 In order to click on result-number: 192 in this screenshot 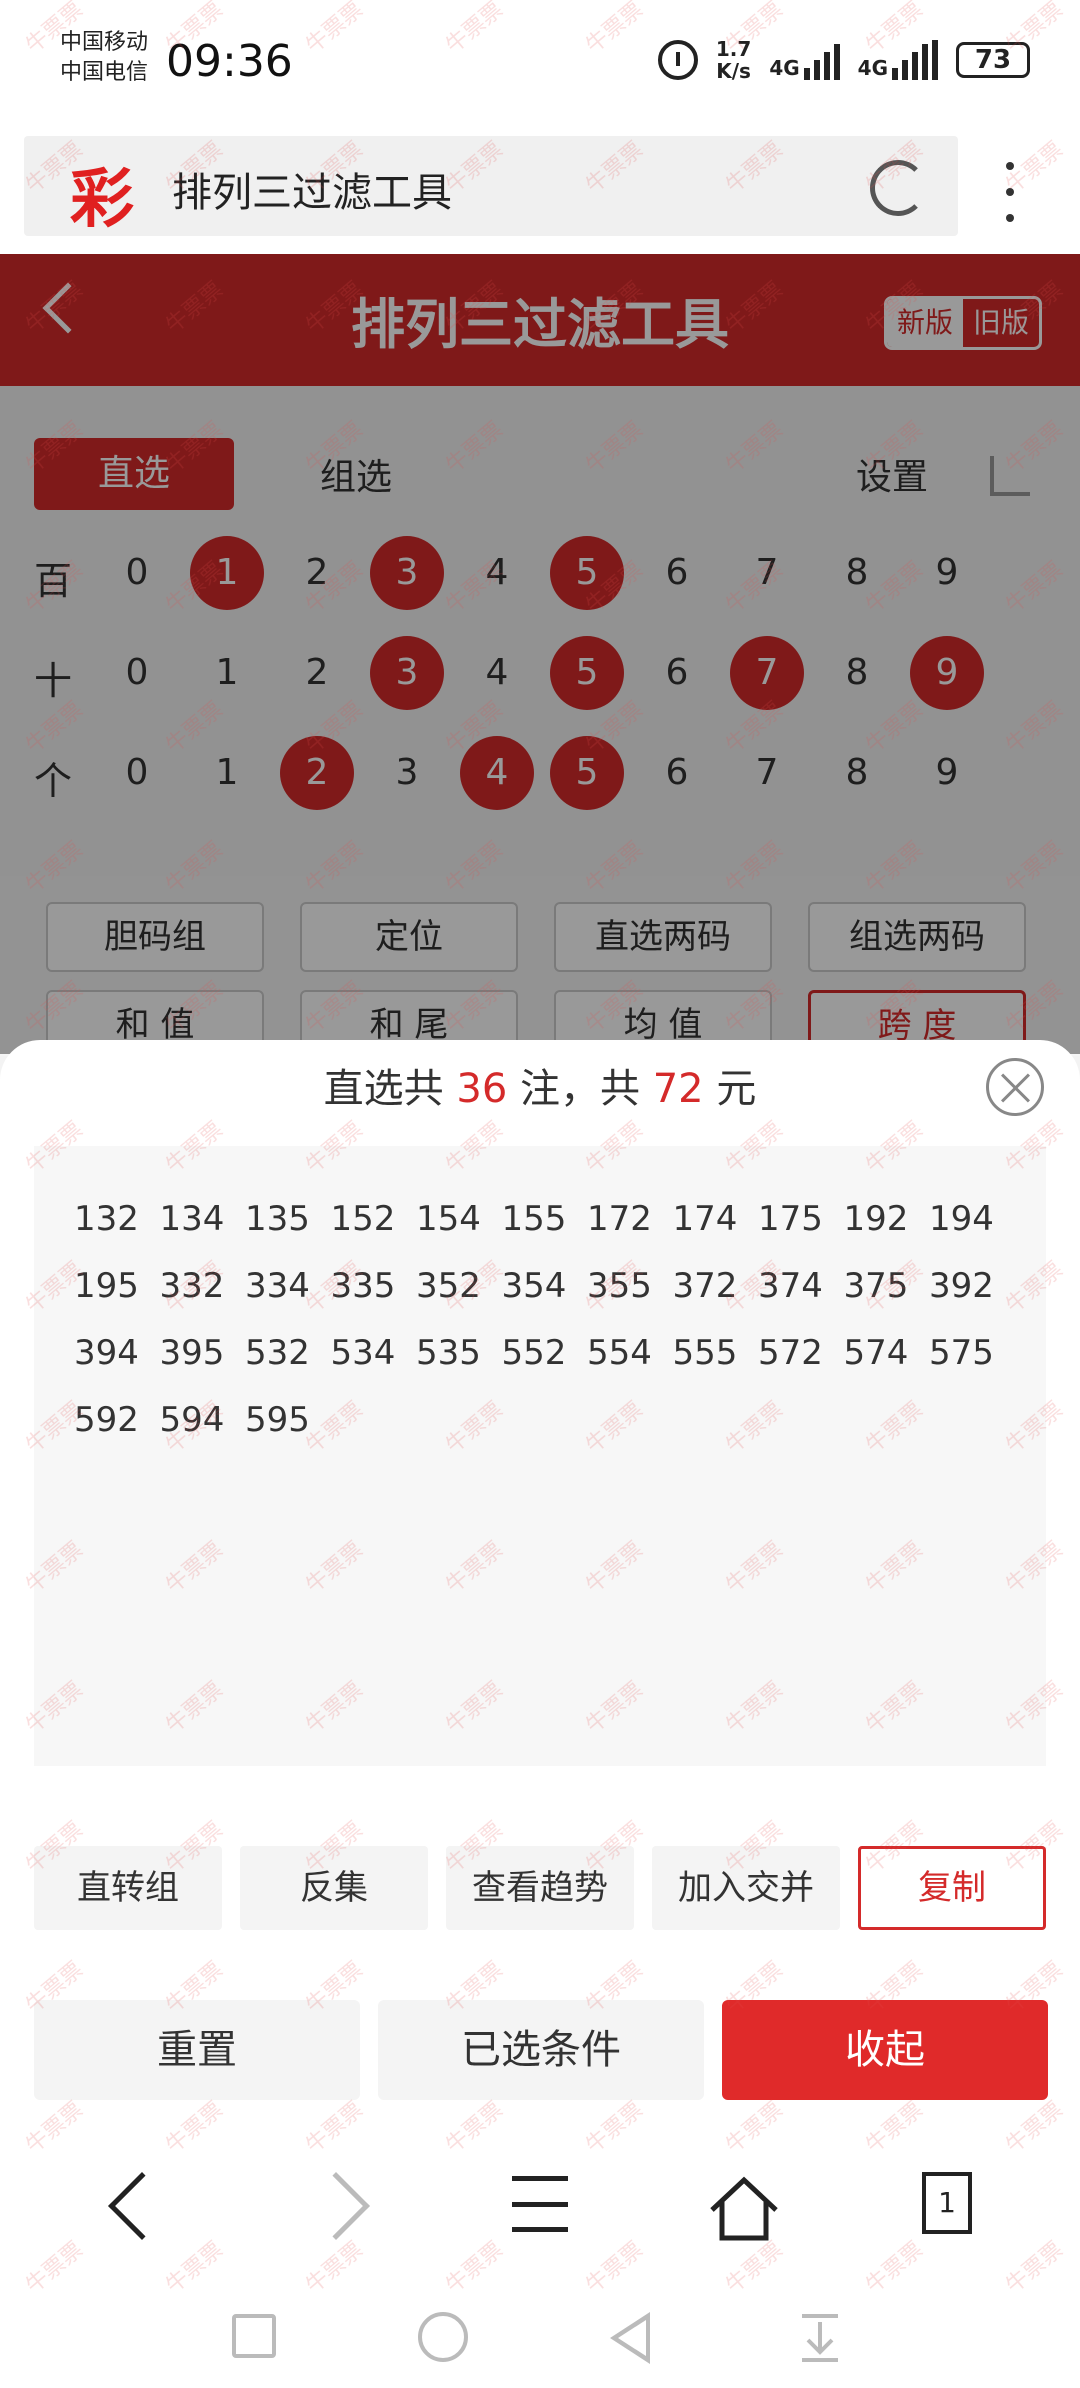, I will do `click(876, 1219)`.